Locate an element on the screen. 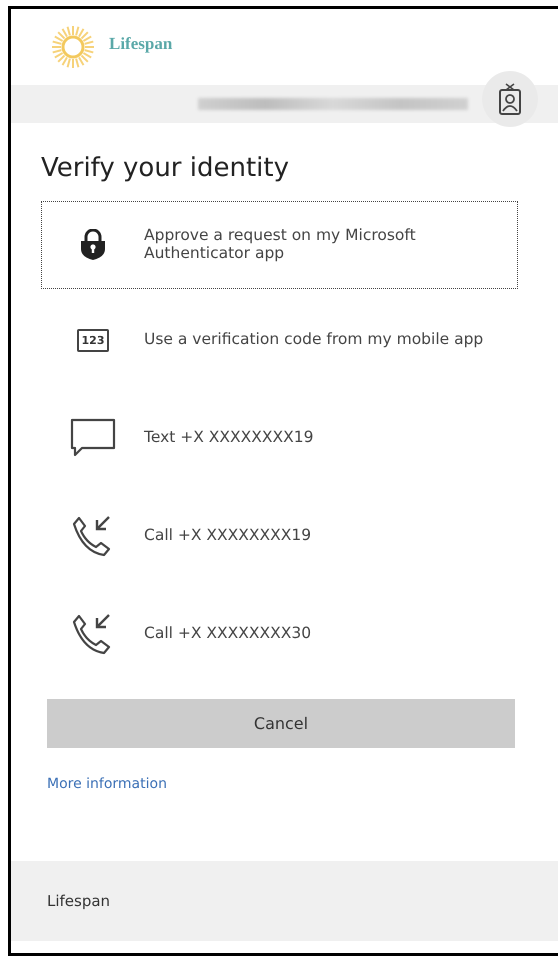 The height and width of the screenshot is (962, 558). cancel-button: Cancel is located at coordinates (281, 723).